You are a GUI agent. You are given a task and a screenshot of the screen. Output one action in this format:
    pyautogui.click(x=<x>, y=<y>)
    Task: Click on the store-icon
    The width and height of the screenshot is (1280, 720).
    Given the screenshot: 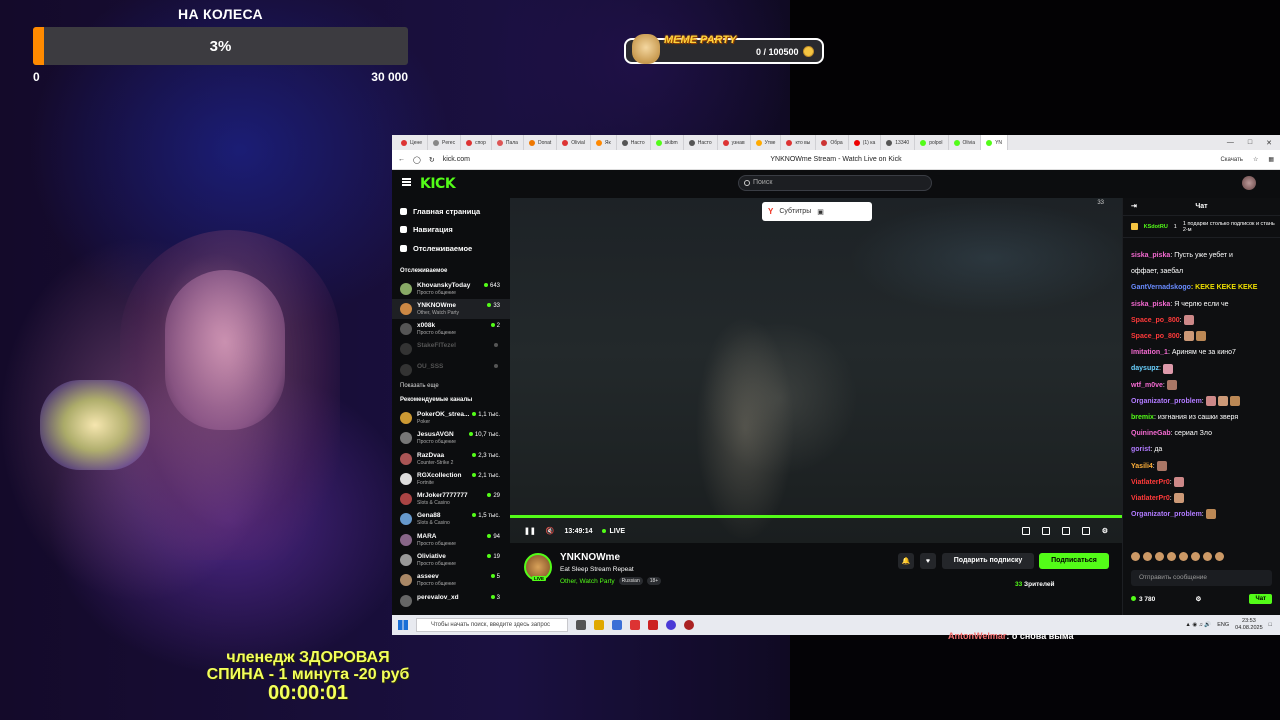 What is the action you would take?
    pyautogui.click(x=617, y=625)
    